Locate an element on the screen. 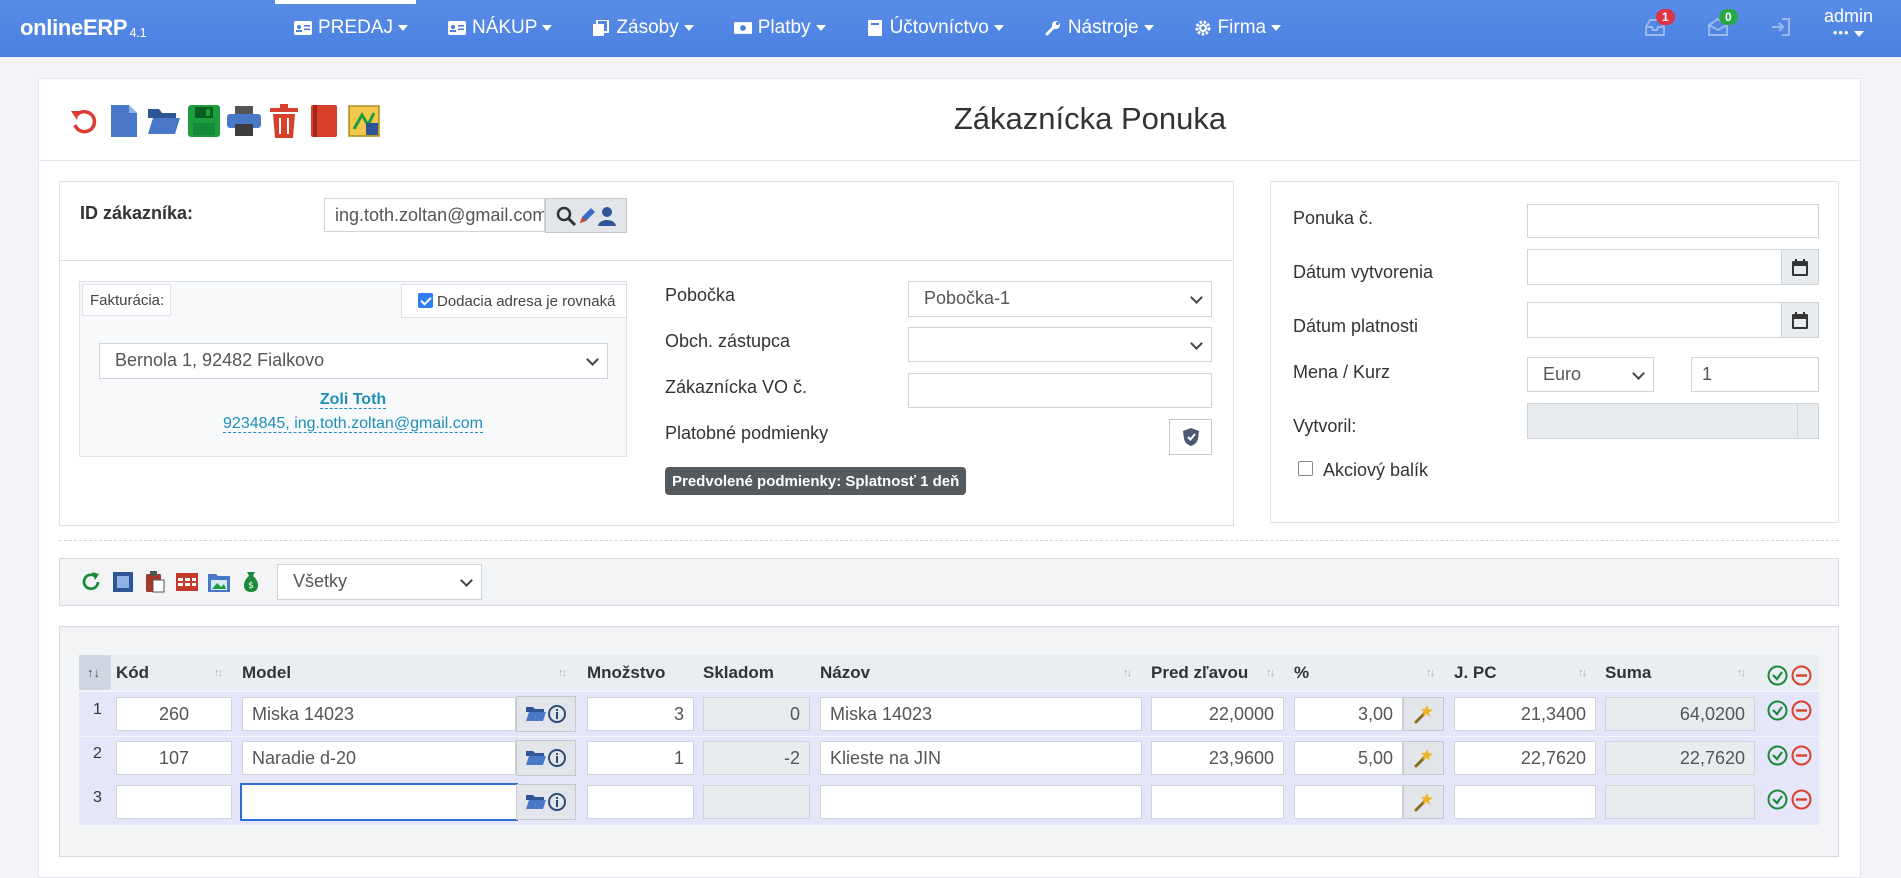  created-date-picker is located at coordinates (1800, 267).